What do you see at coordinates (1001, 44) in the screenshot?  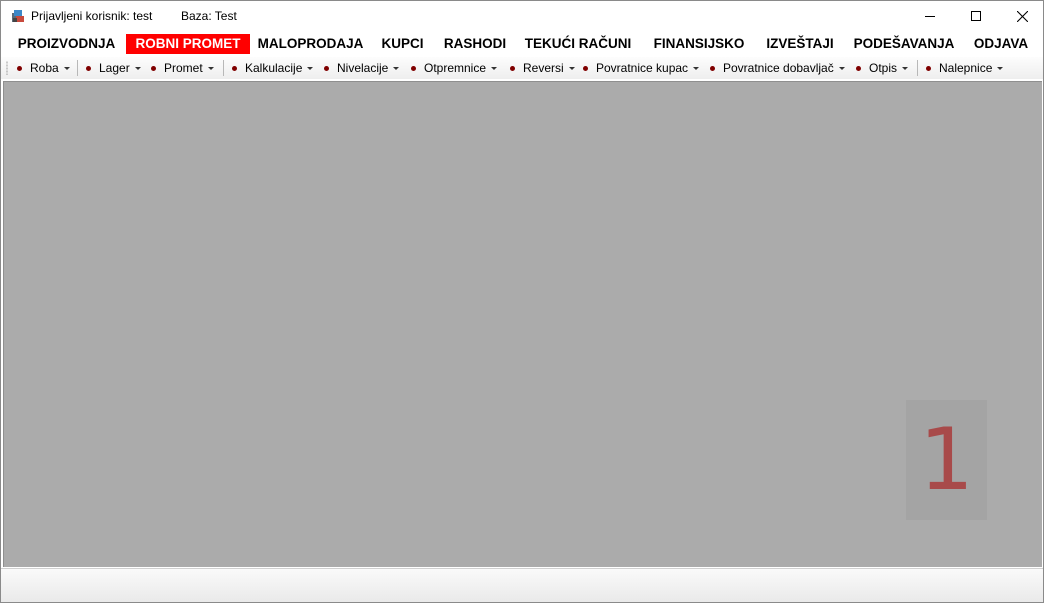 I see `menu-odjava: ODJAVA` at bounding box center [1001, 44].